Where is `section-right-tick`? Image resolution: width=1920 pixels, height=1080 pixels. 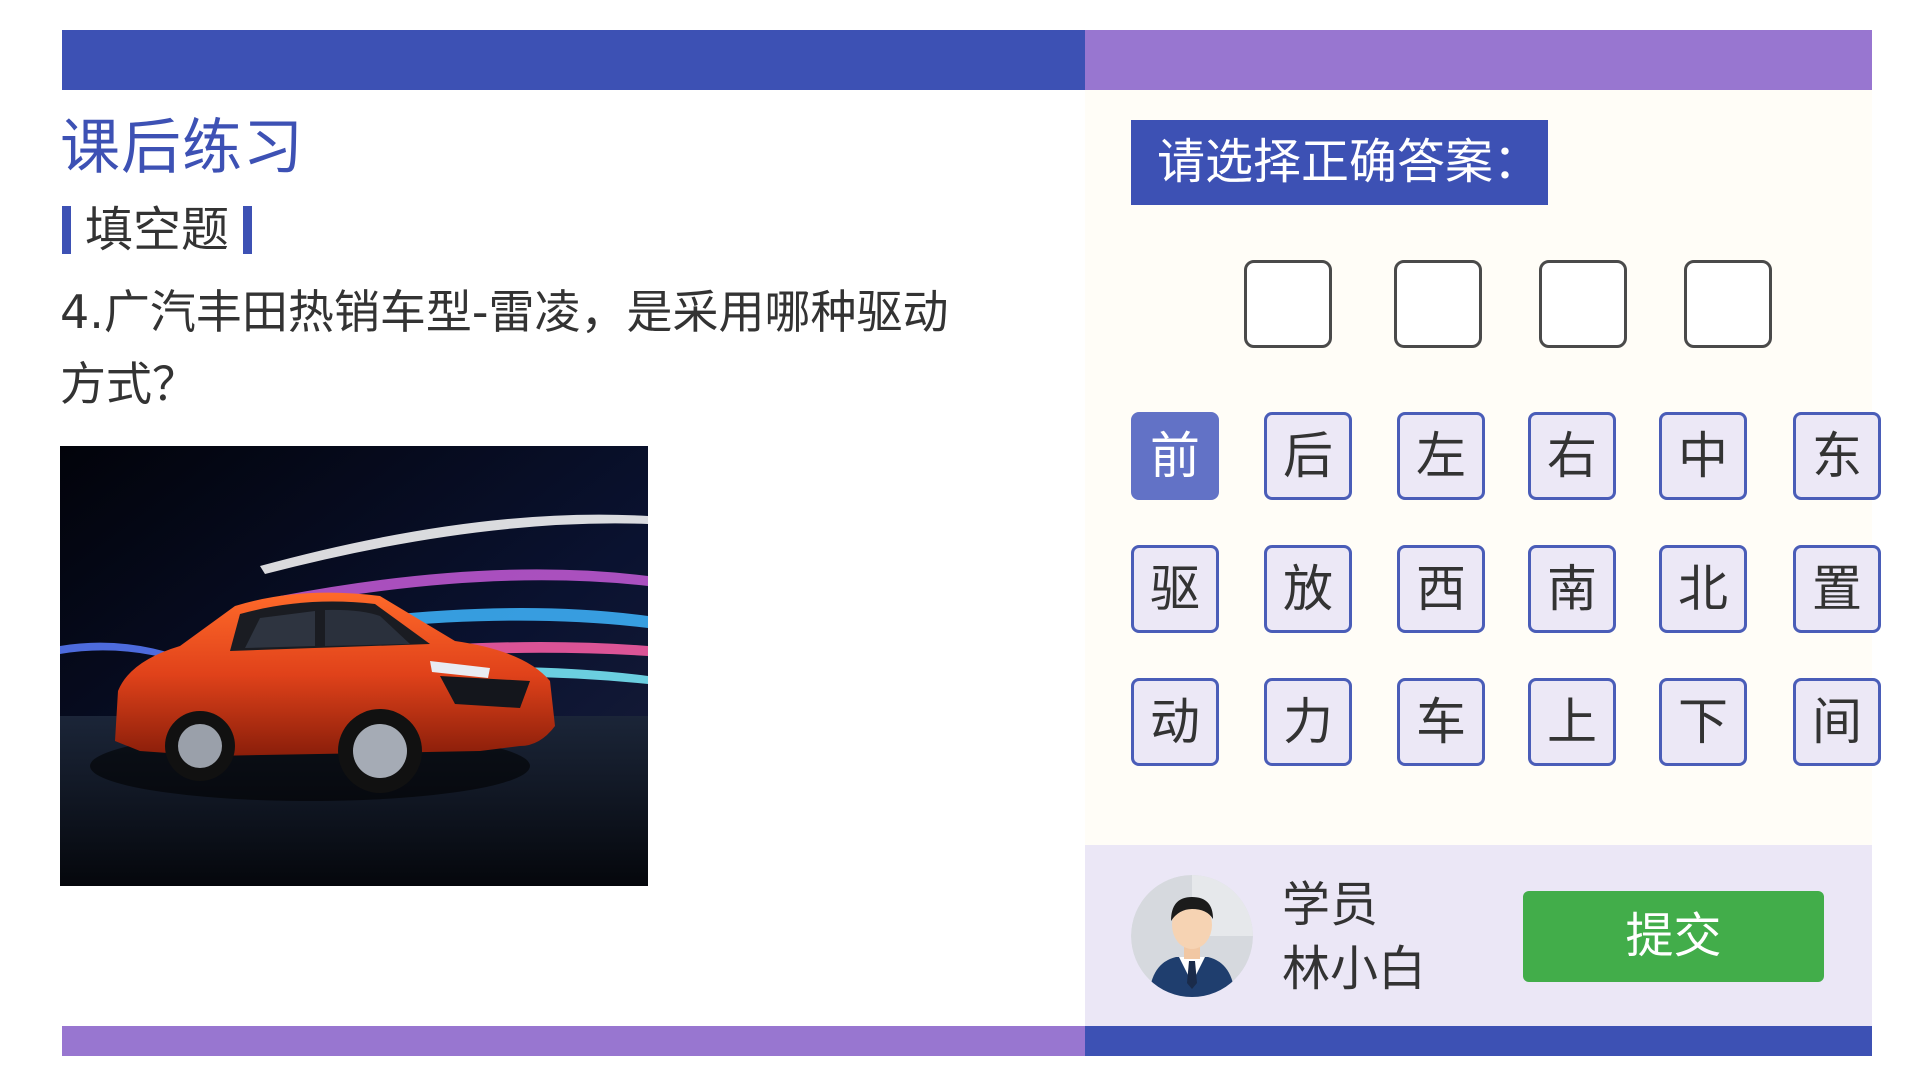
section-right-tick is located at coordinates (248, 230).